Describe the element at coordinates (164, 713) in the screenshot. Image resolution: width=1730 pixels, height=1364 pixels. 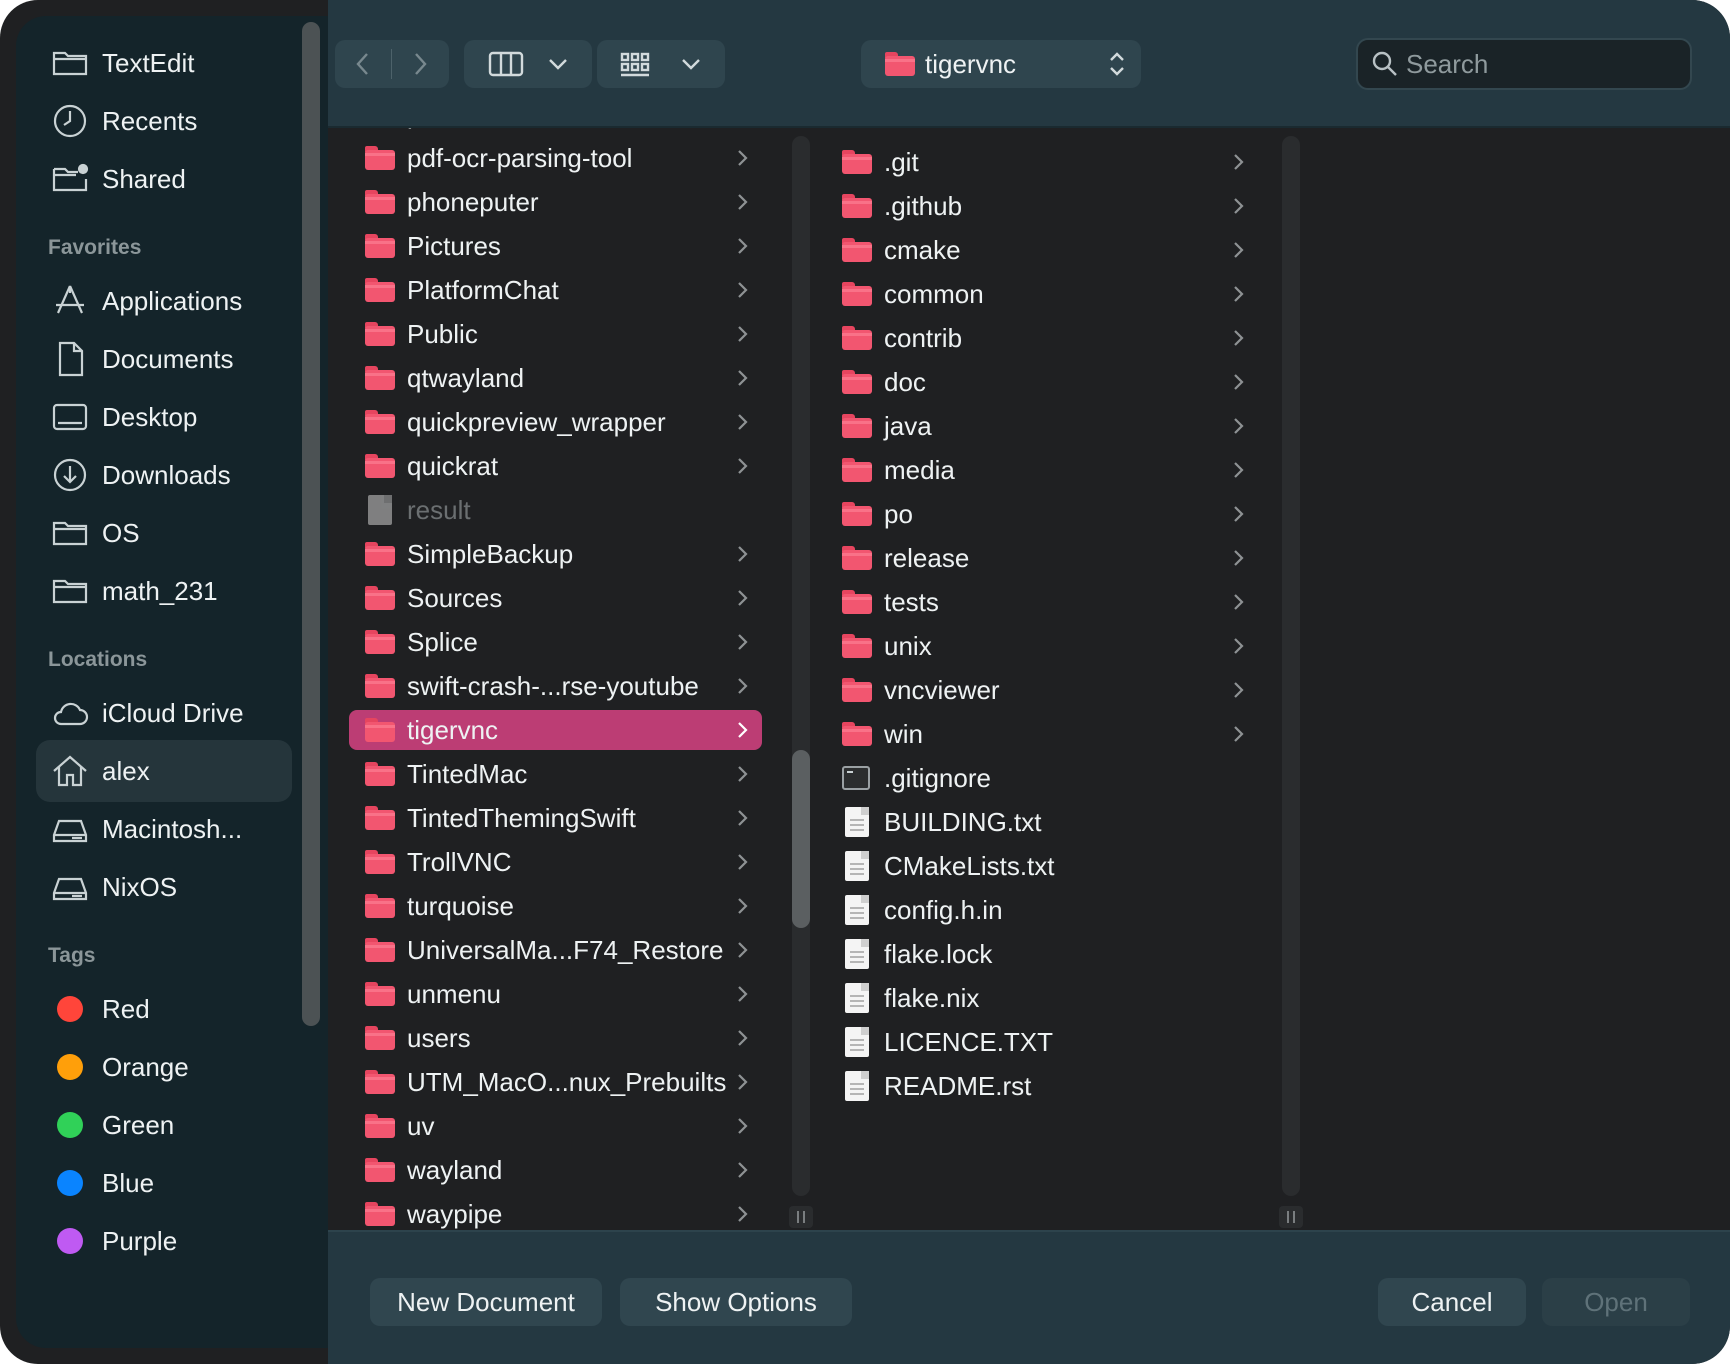
I see `sidebar-item-icloud-drive: iCloud Drive` at that location.